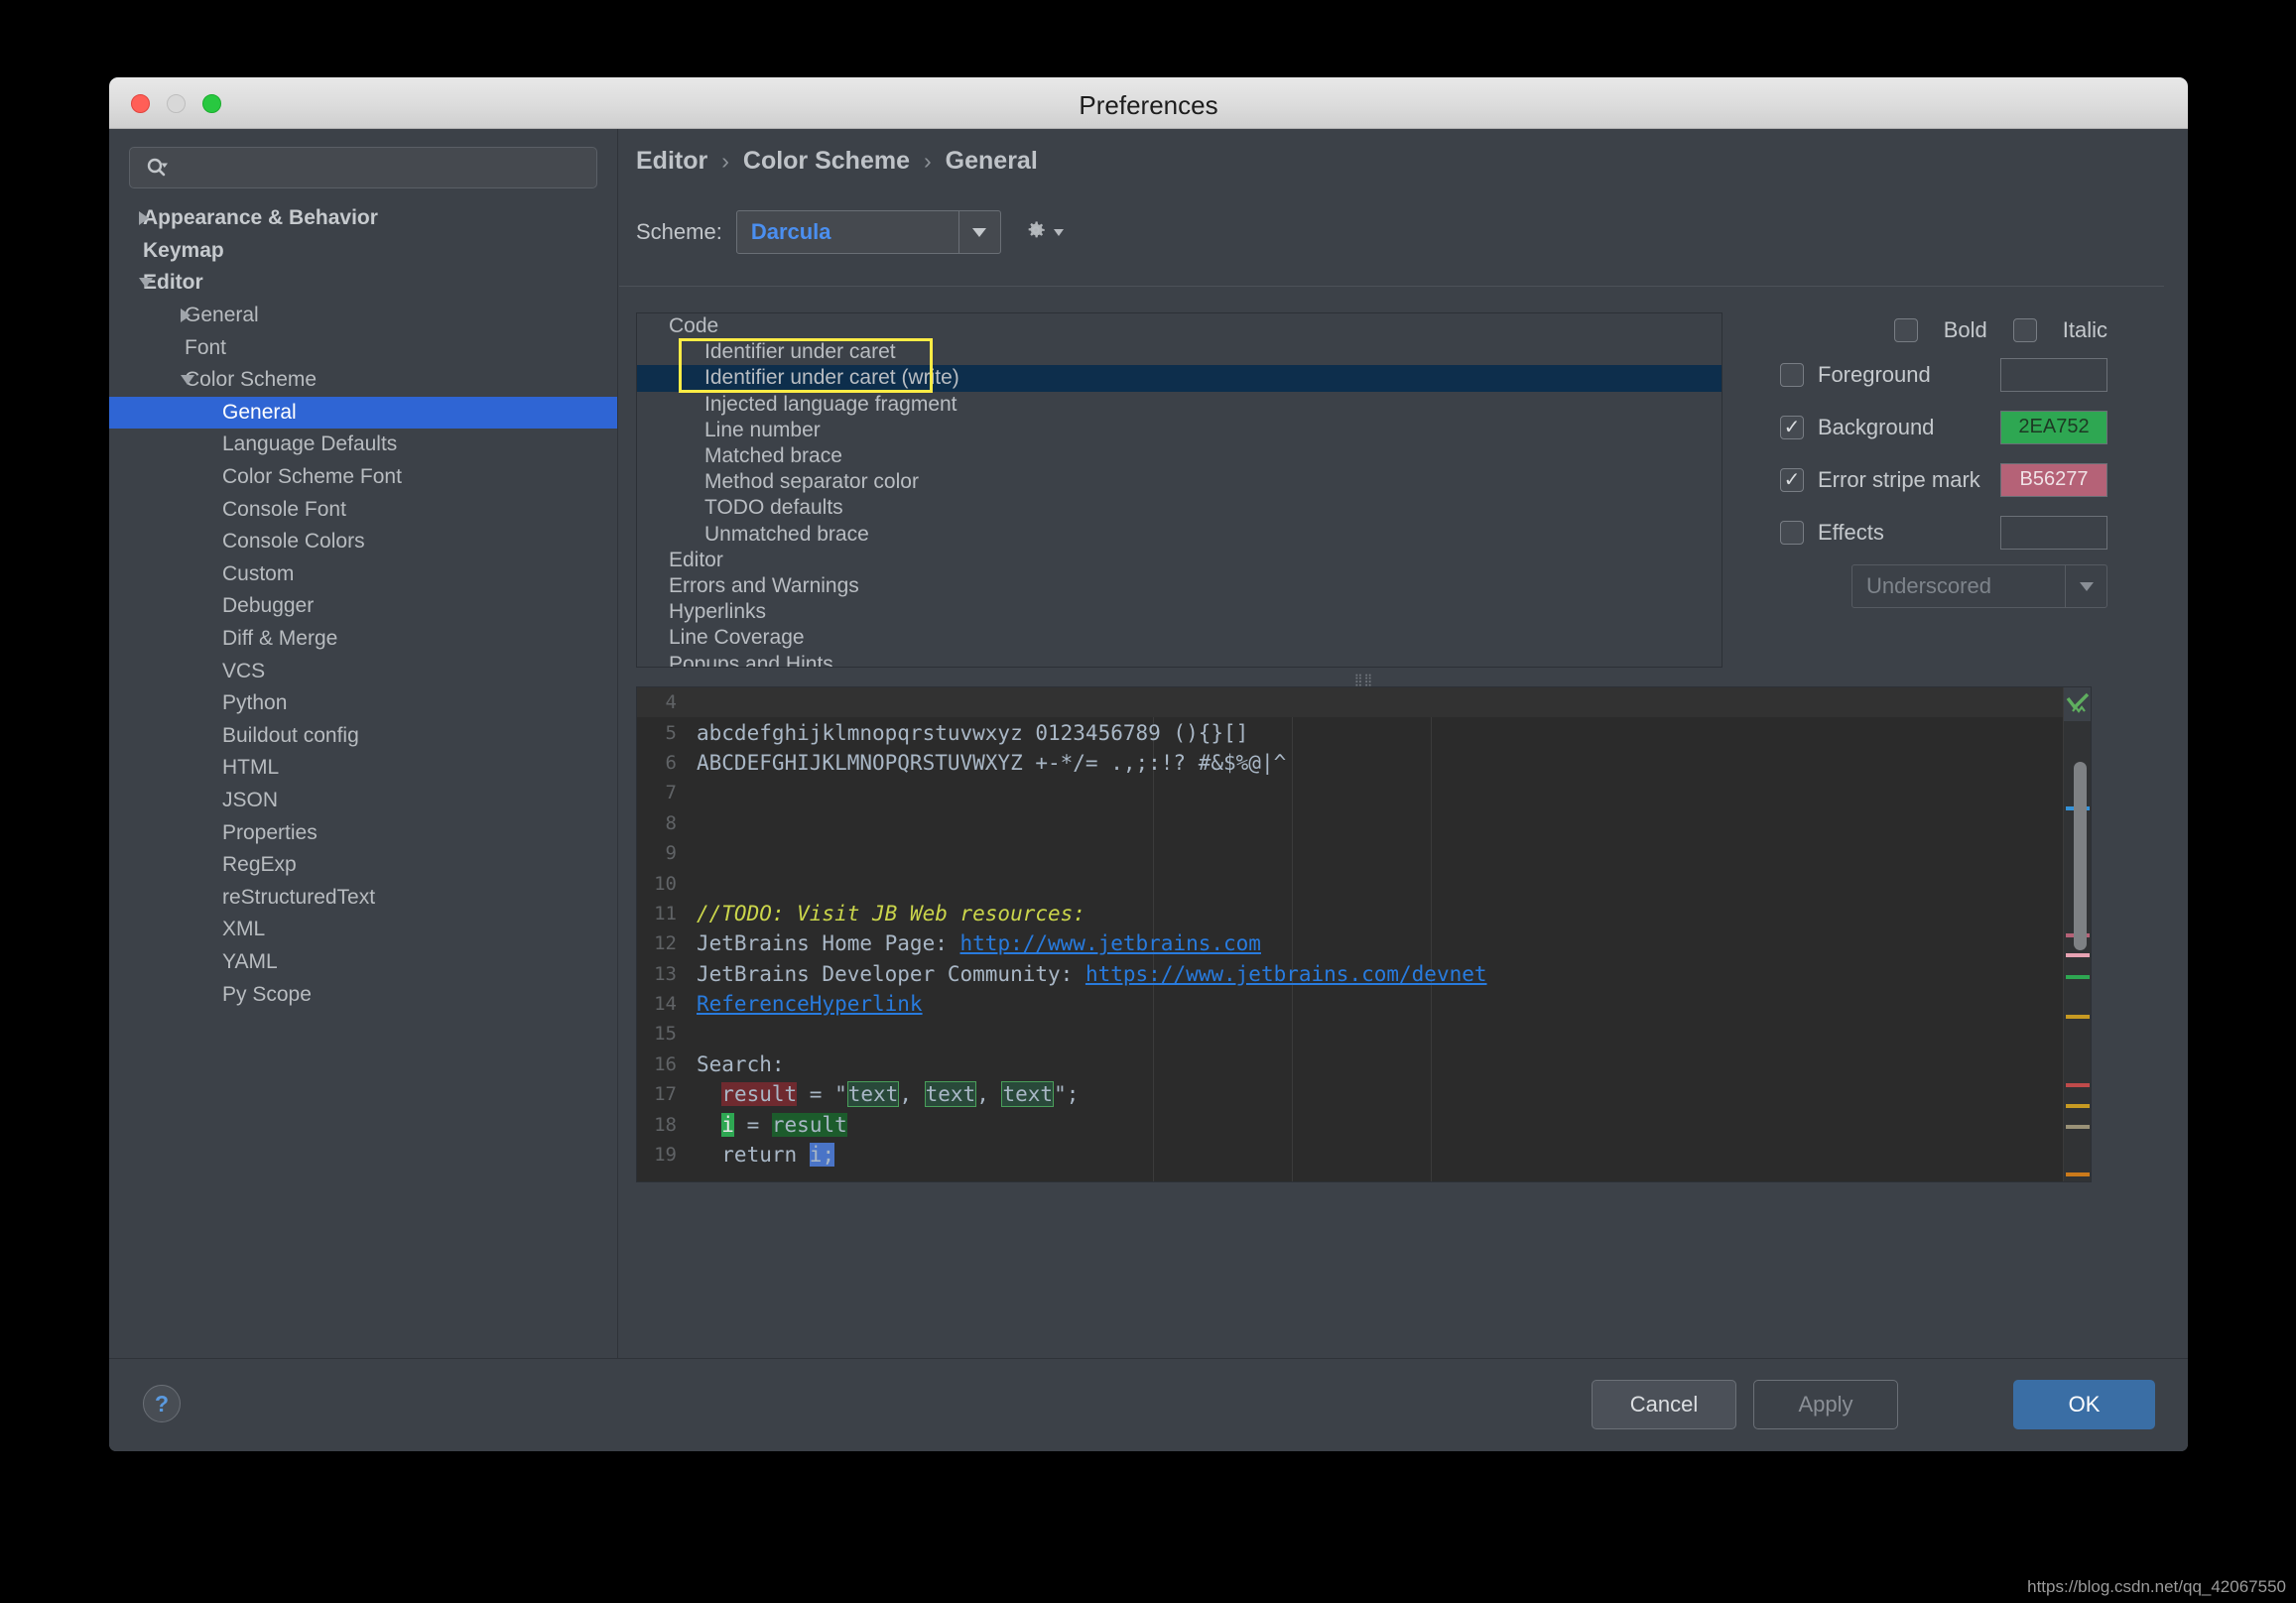  I want to click on settings-tree-row: Line number, so click(1180, 431).